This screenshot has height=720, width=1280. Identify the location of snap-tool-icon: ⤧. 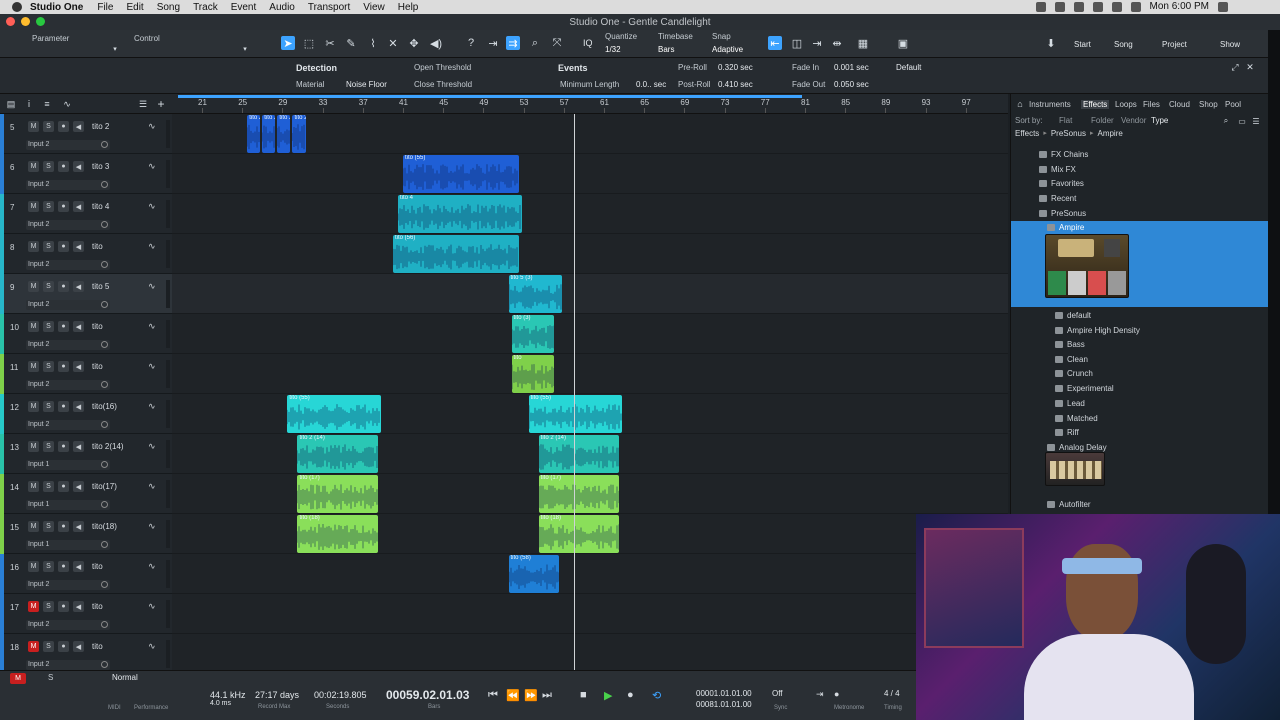
(557, 43).